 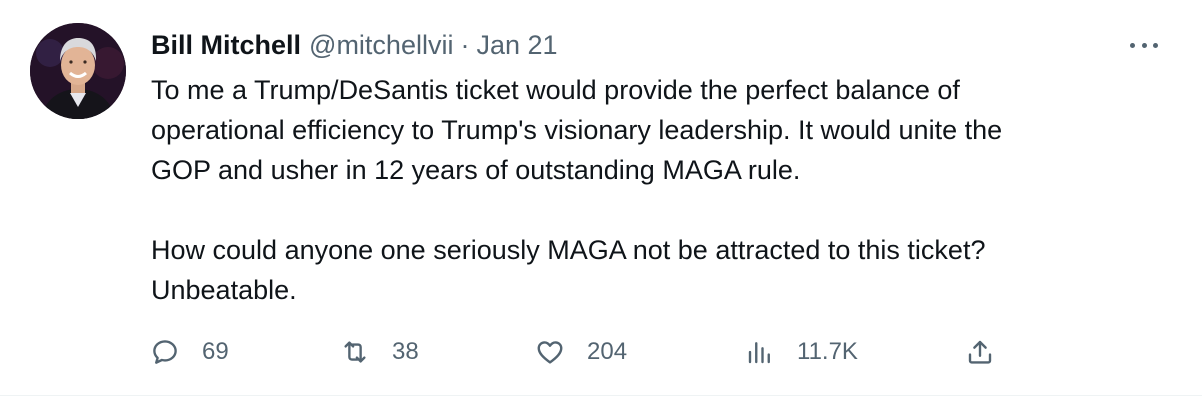 I want to click on tweet-header: Bill Mitchell @mitchellvii · Jan 21, so click(x=354, y=45).